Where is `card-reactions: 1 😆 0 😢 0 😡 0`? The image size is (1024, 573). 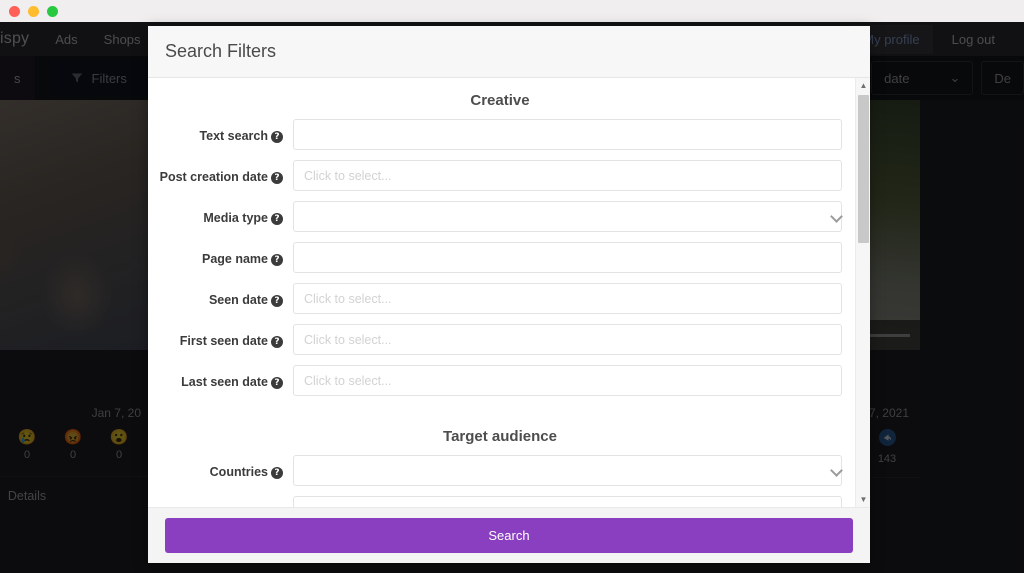
card-reactions: 1 😆 0 😢 0 😡 0 is located at coordinates (70, 446).